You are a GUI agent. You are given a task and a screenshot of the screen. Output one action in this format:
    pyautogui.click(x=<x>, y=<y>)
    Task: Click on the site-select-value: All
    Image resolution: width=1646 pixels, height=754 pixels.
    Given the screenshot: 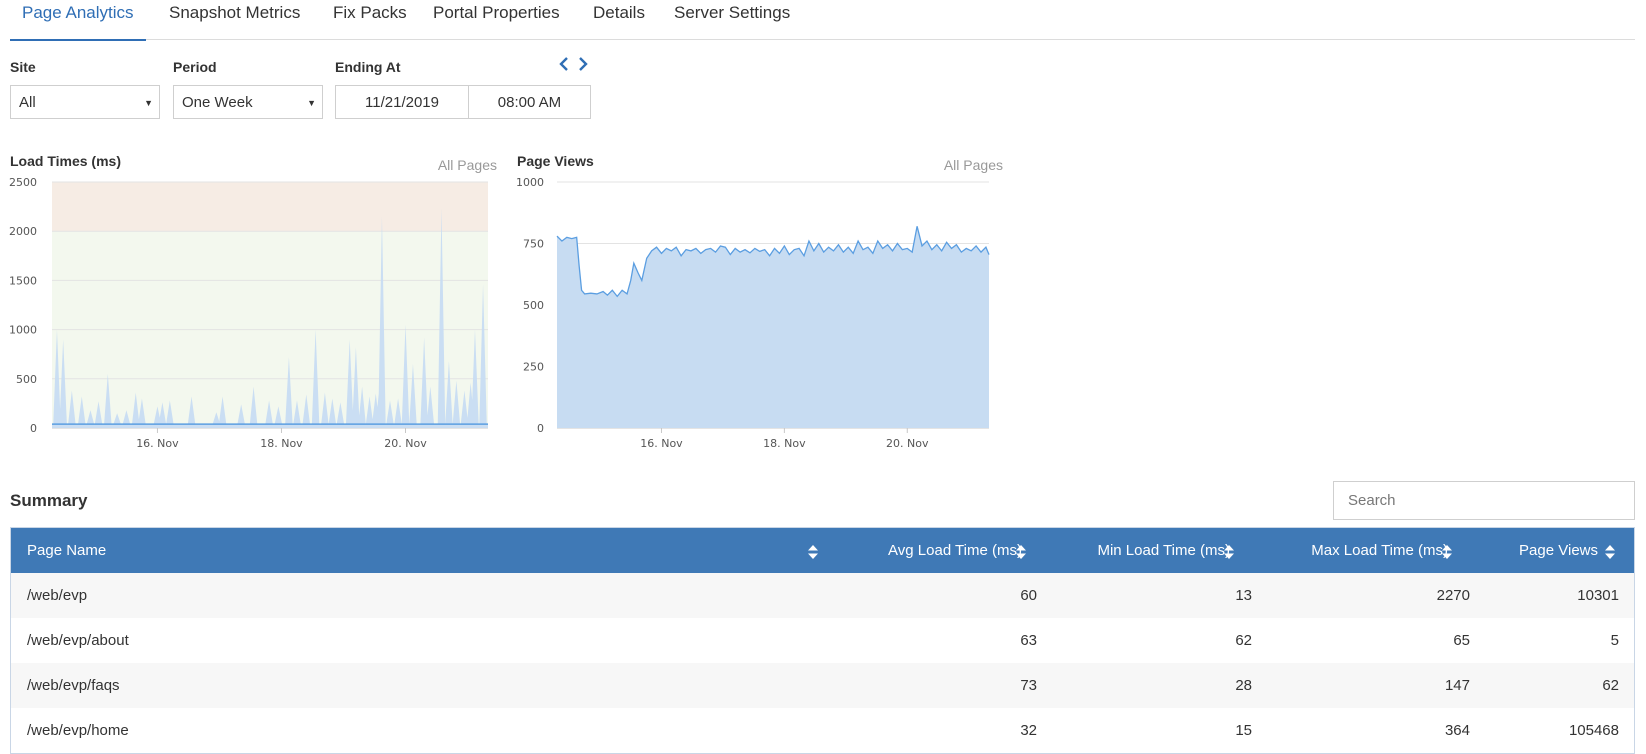 What is the action you would take?
    pyautogui.click(x=27, y=102)
    